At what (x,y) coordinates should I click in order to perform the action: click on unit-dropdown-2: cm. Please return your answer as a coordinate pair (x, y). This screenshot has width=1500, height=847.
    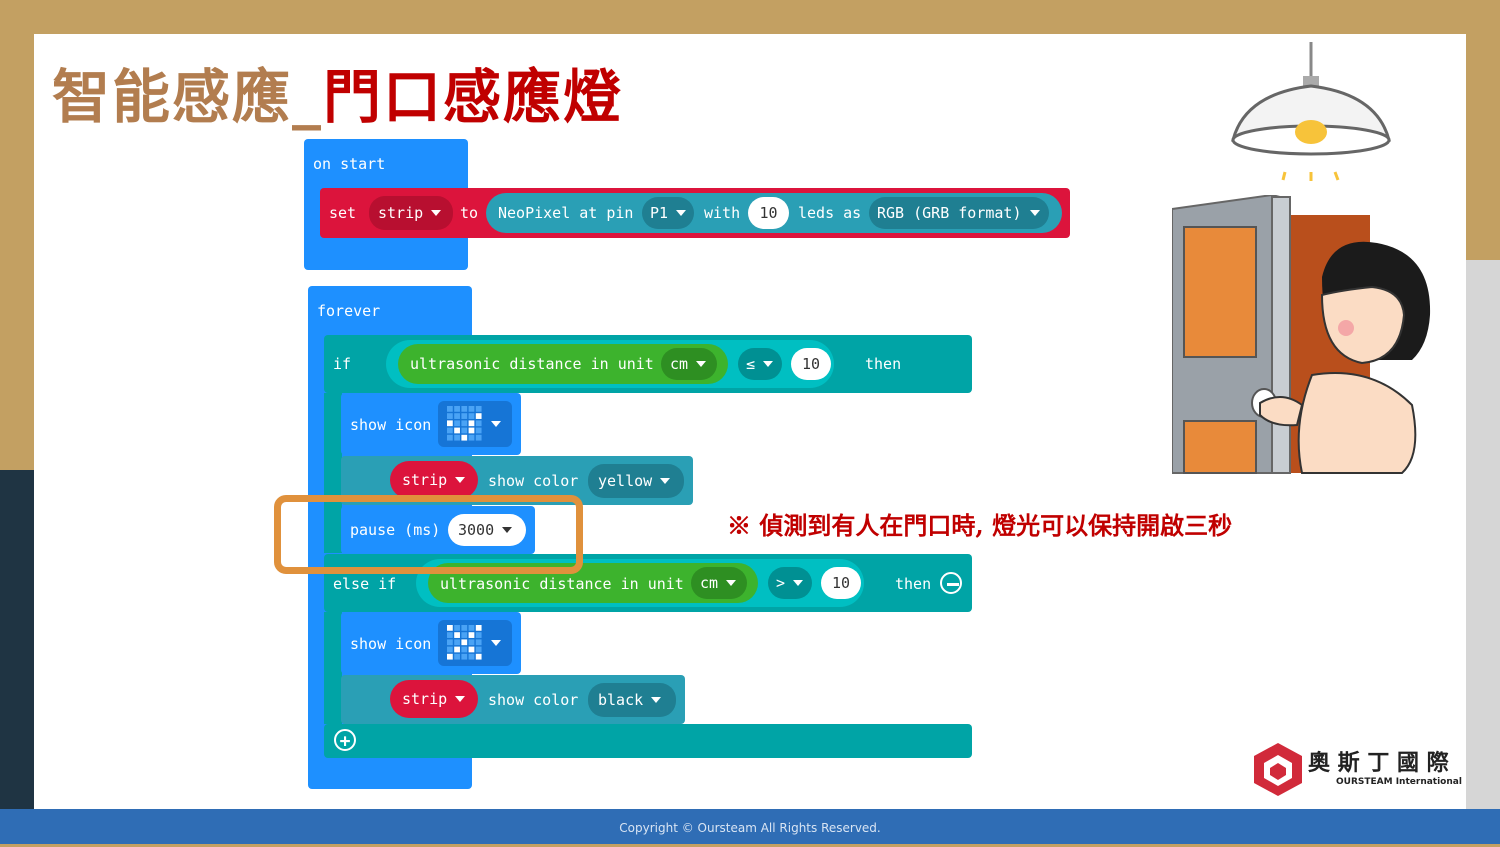
    Looking at the image, I should click on (719, 583).